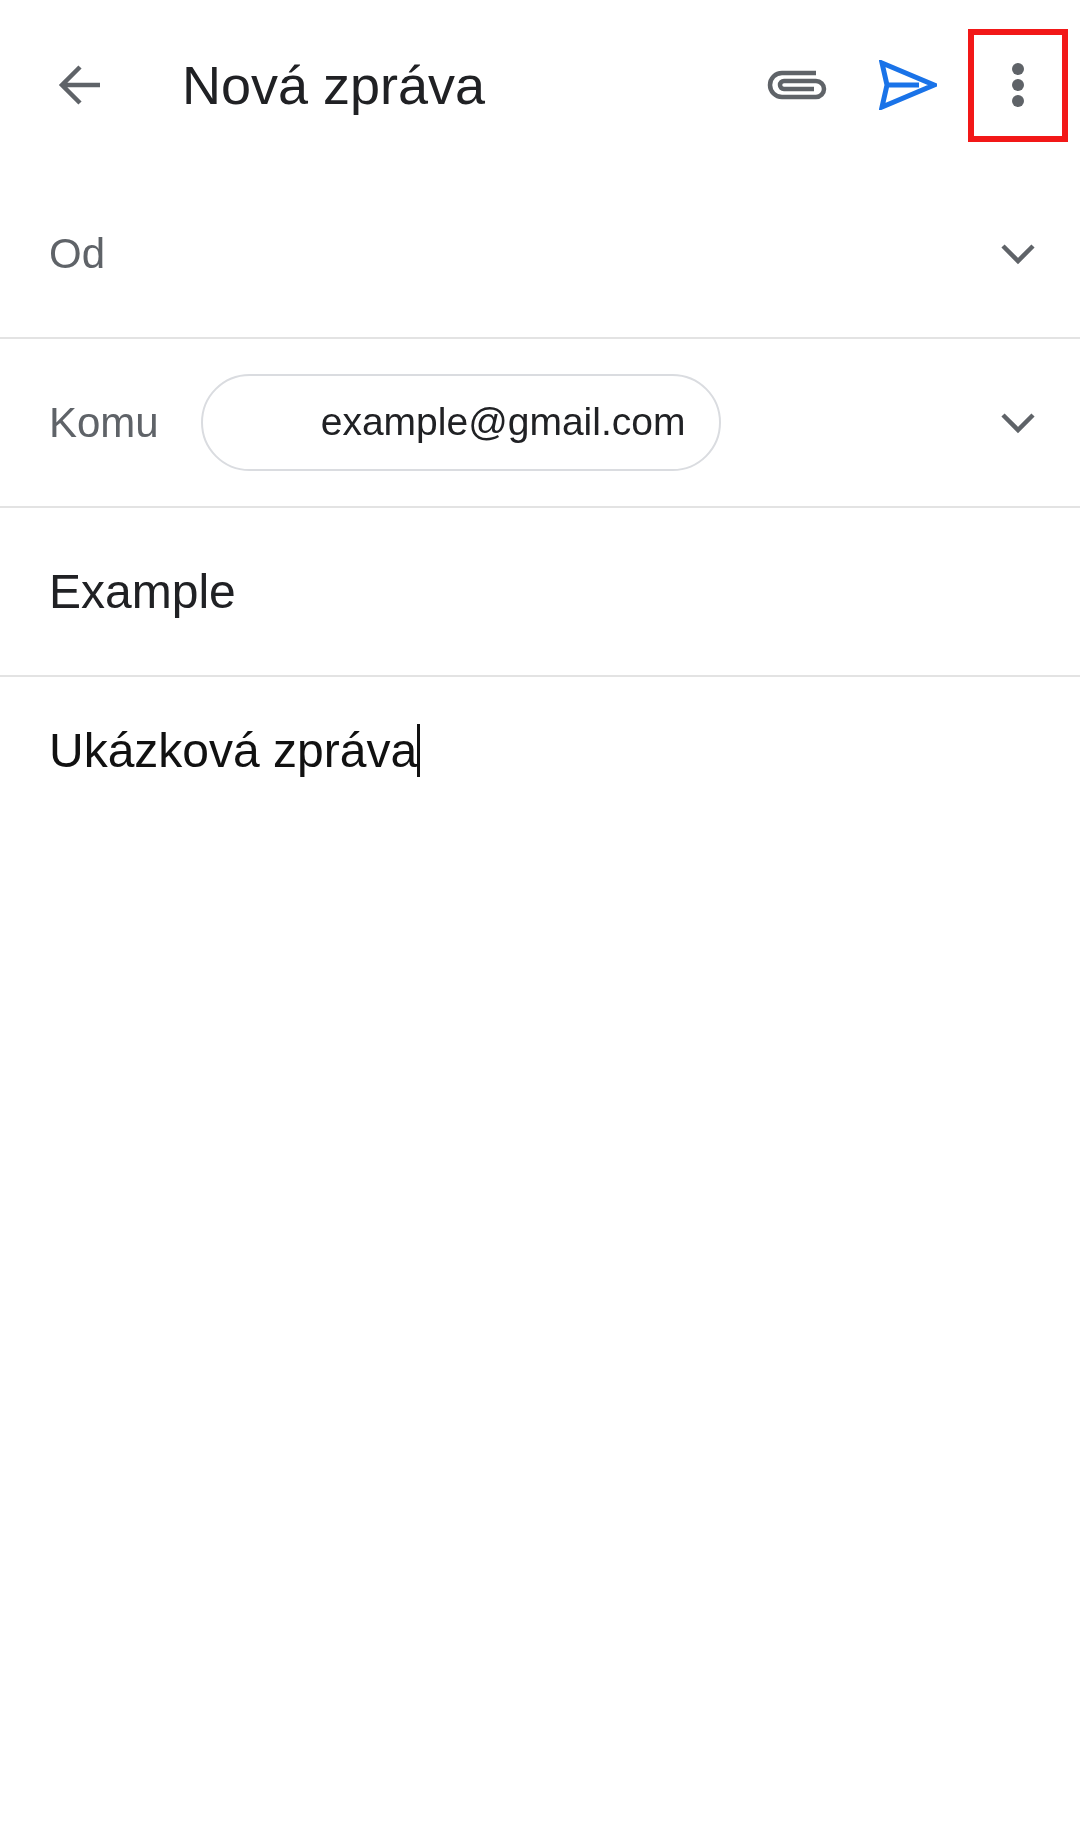  What do you see at coordinates (77, 254) in the screenshot?
I see `from-label: Od` at bounding box center [77, 254].